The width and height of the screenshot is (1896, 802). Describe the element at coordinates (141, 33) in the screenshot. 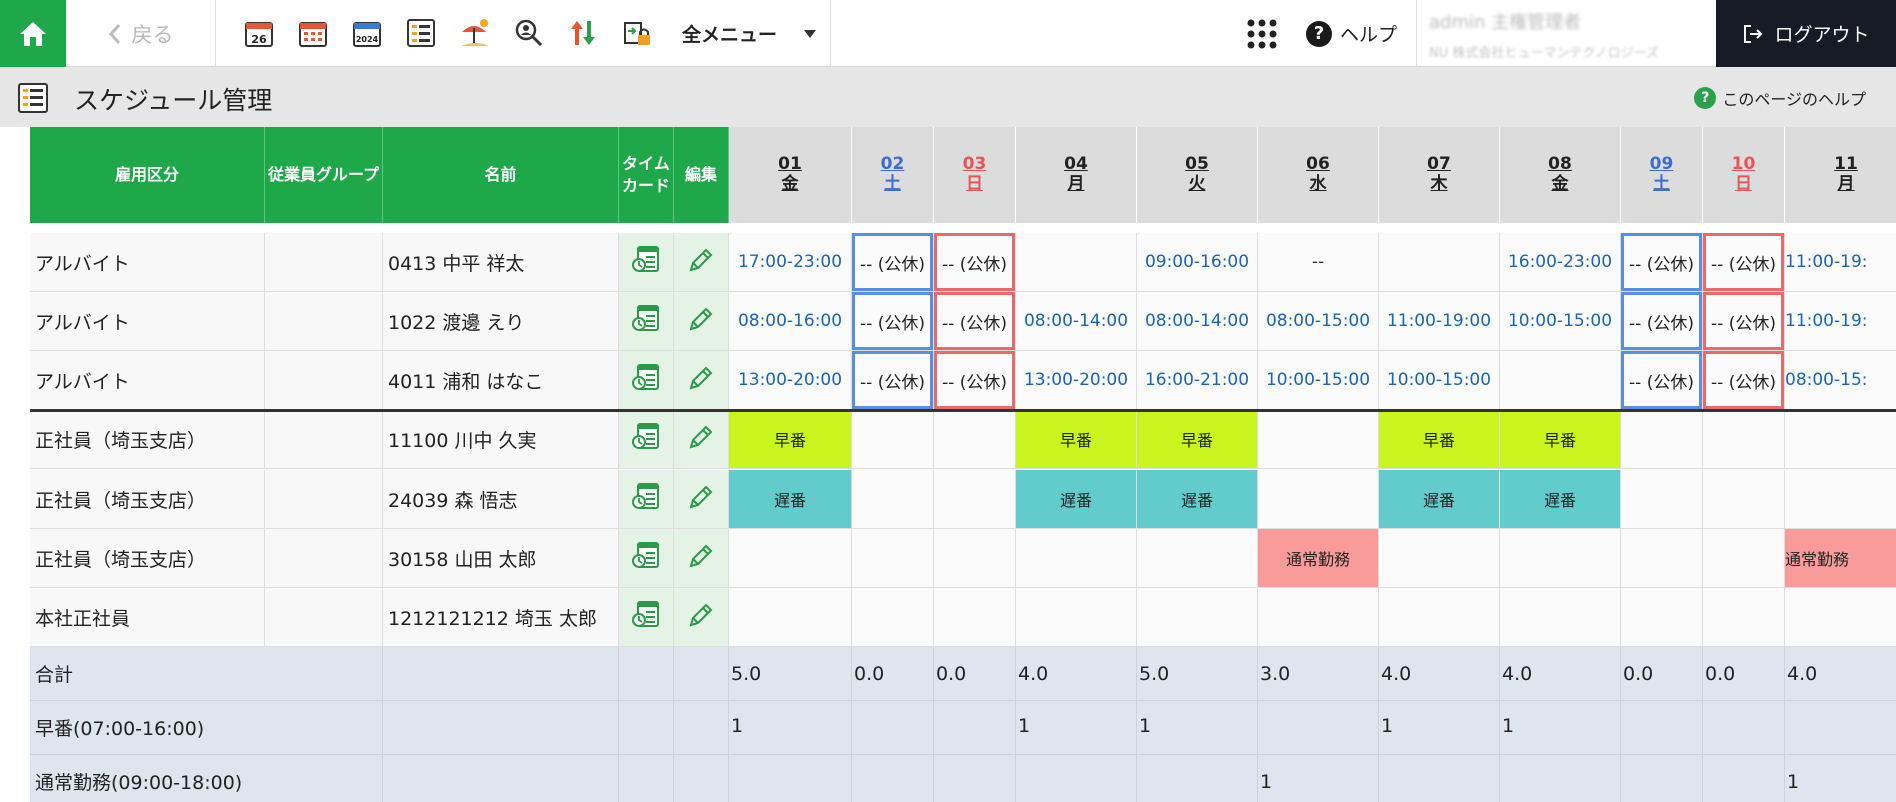

I see `back-button: 戻る` at that location.